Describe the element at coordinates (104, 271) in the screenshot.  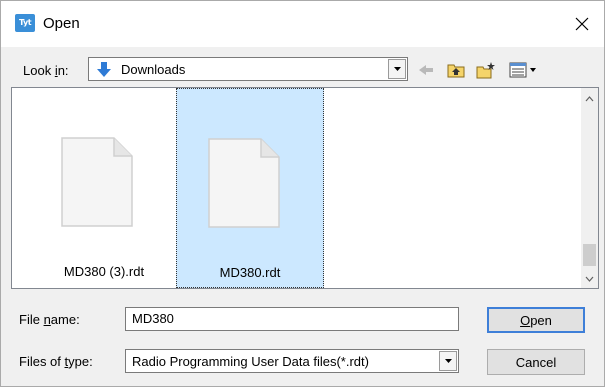
I see `file-item-label: MD380 (3).rdt` at that location.